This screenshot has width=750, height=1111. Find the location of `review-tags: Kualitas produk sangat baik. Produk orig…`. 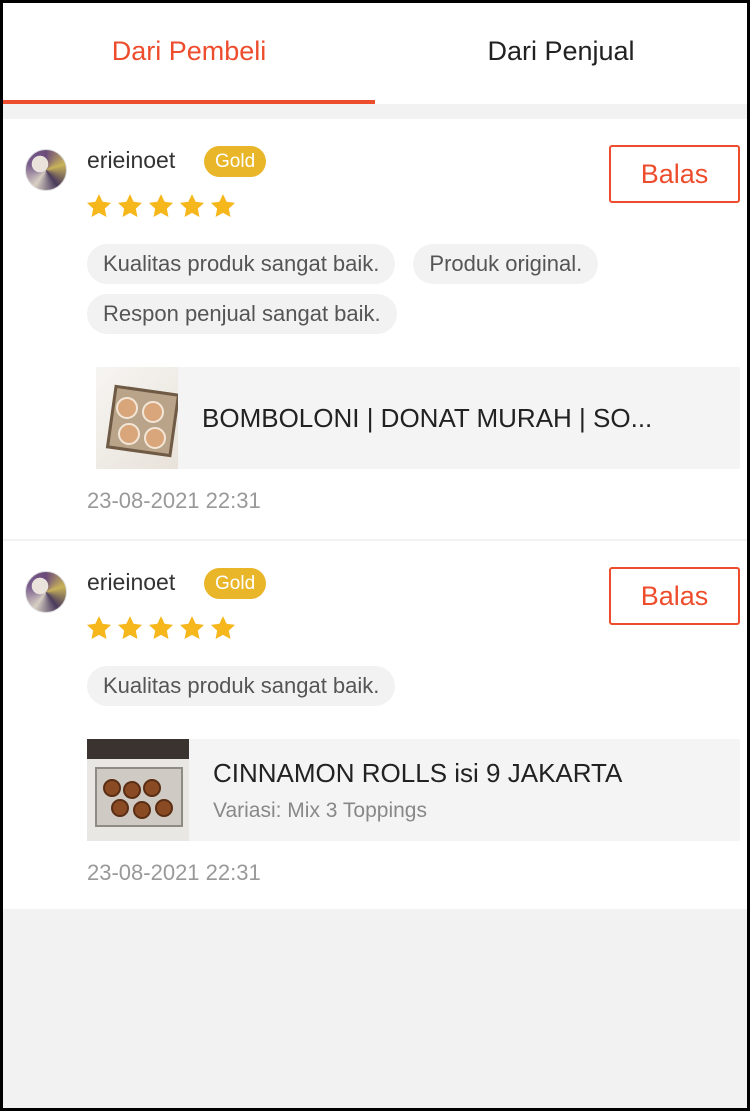

review-tags: Kualitas produk sangat baik. Produk orig… is located at coordinates (397, 289).